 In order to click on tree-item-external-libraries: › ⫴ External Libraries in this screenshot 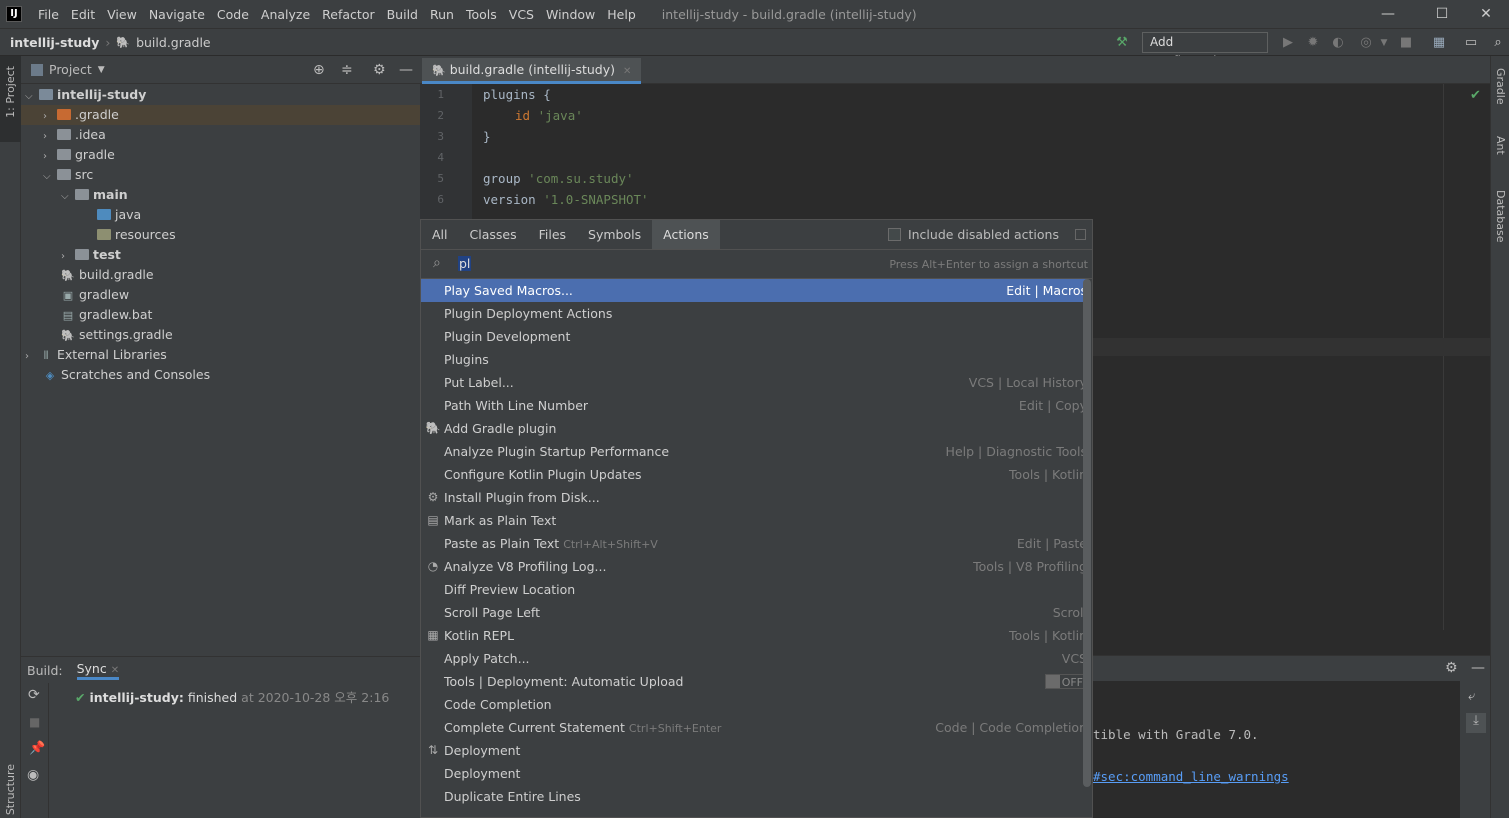, I will do `click(96, 355)`.